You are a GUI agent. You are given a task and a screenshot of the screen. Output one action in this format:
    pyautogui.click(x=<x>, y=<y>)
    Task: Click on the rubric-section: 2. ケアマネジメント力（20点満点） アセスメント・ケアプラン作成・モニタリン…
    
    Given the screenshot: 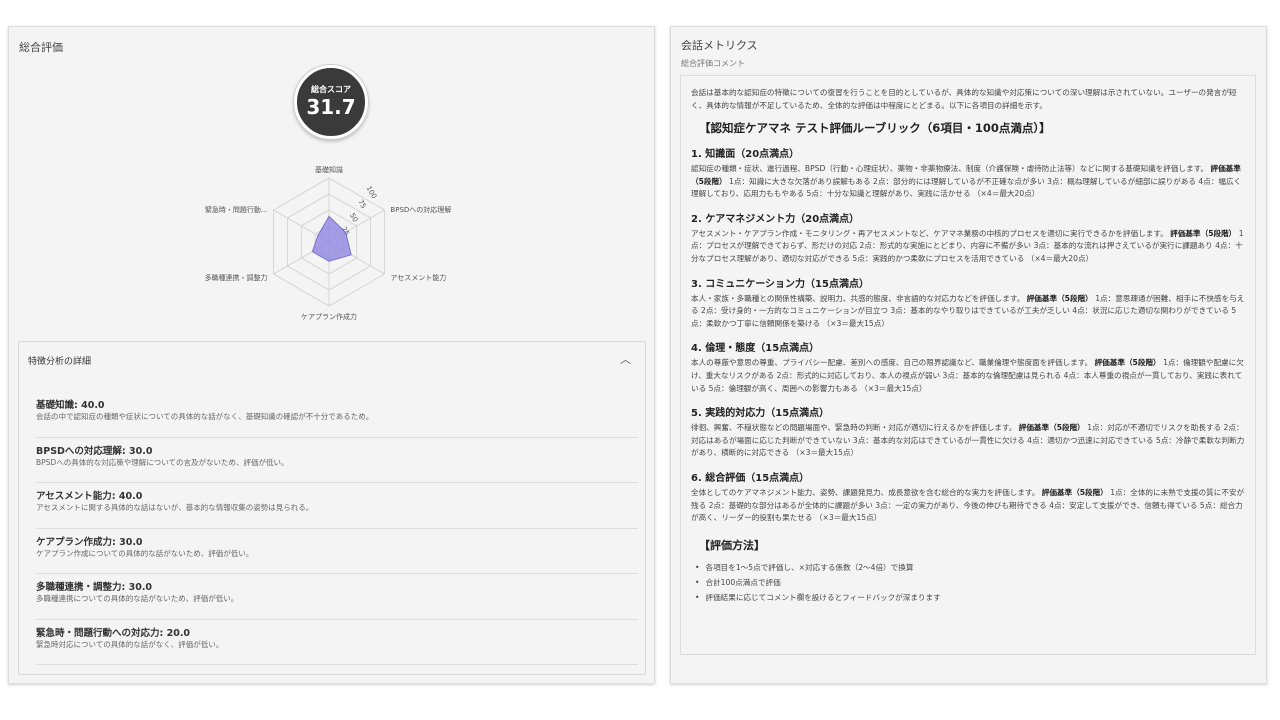 What is the action you would take?
    pyautogui.click(x=968, y=238)
    